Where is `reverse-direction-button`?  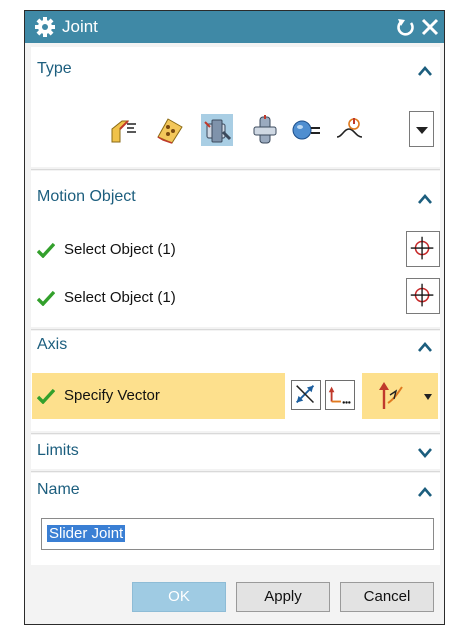 reverse-direction-button is located at coordinates (306, 395).